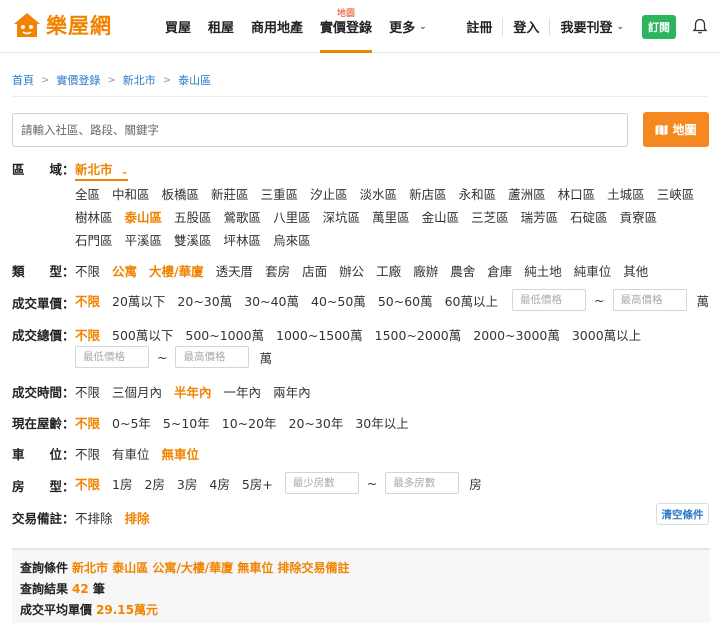 This screenshot has width=720, height=630. What do you see at coordinates (277, 26) in the screenshot?
I see `nav-item: 商用地產` at bounding box center [277, 26].